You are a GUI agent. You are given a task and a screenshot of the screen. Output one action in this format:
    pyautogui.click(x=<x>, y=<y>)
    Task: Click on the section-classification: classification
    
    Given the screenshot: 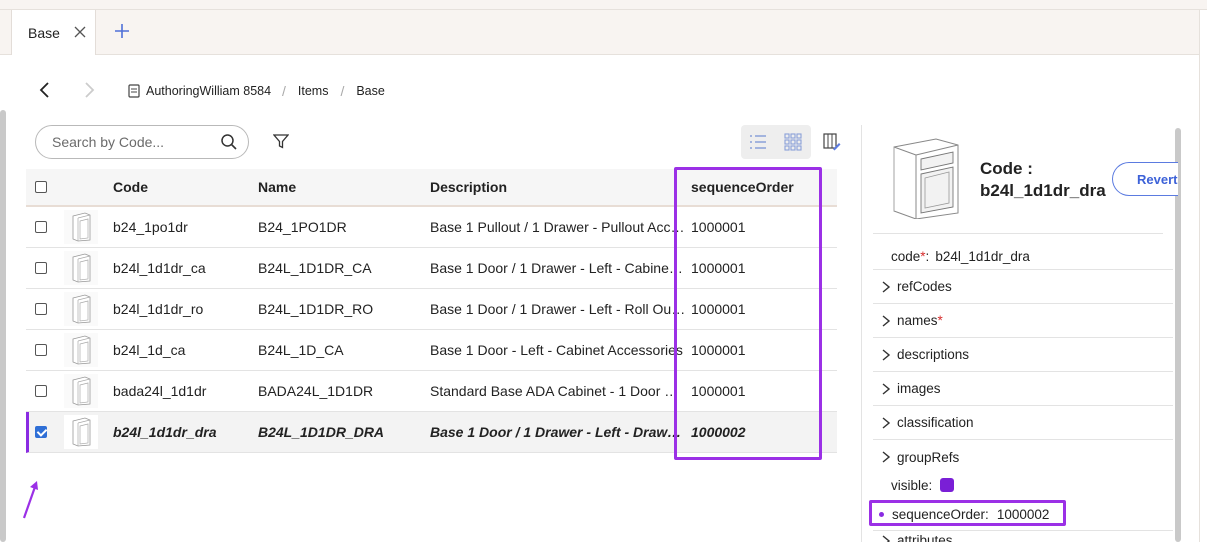 What is the action you would take?
    pyautogui.click(x=1023, y=423)
    